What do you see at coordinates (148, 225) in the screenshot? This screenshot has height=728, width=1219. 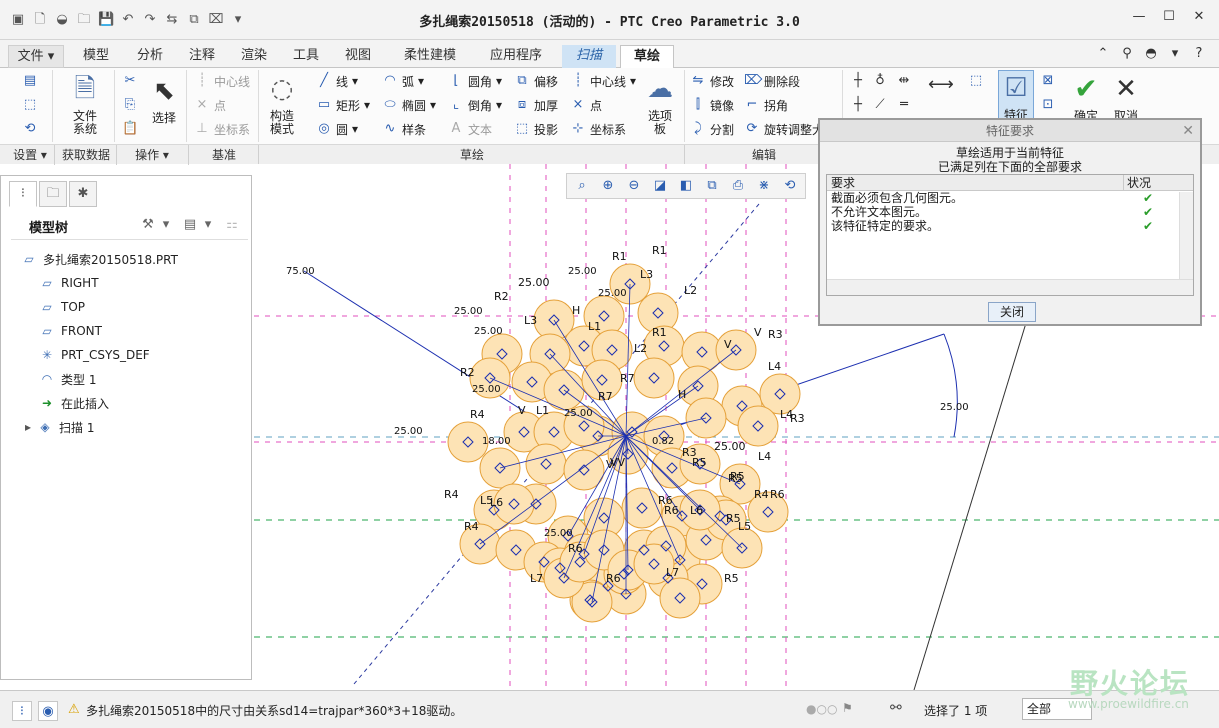 I see `tree-settings-icon: ⚒` at bounding box center [148, 225].